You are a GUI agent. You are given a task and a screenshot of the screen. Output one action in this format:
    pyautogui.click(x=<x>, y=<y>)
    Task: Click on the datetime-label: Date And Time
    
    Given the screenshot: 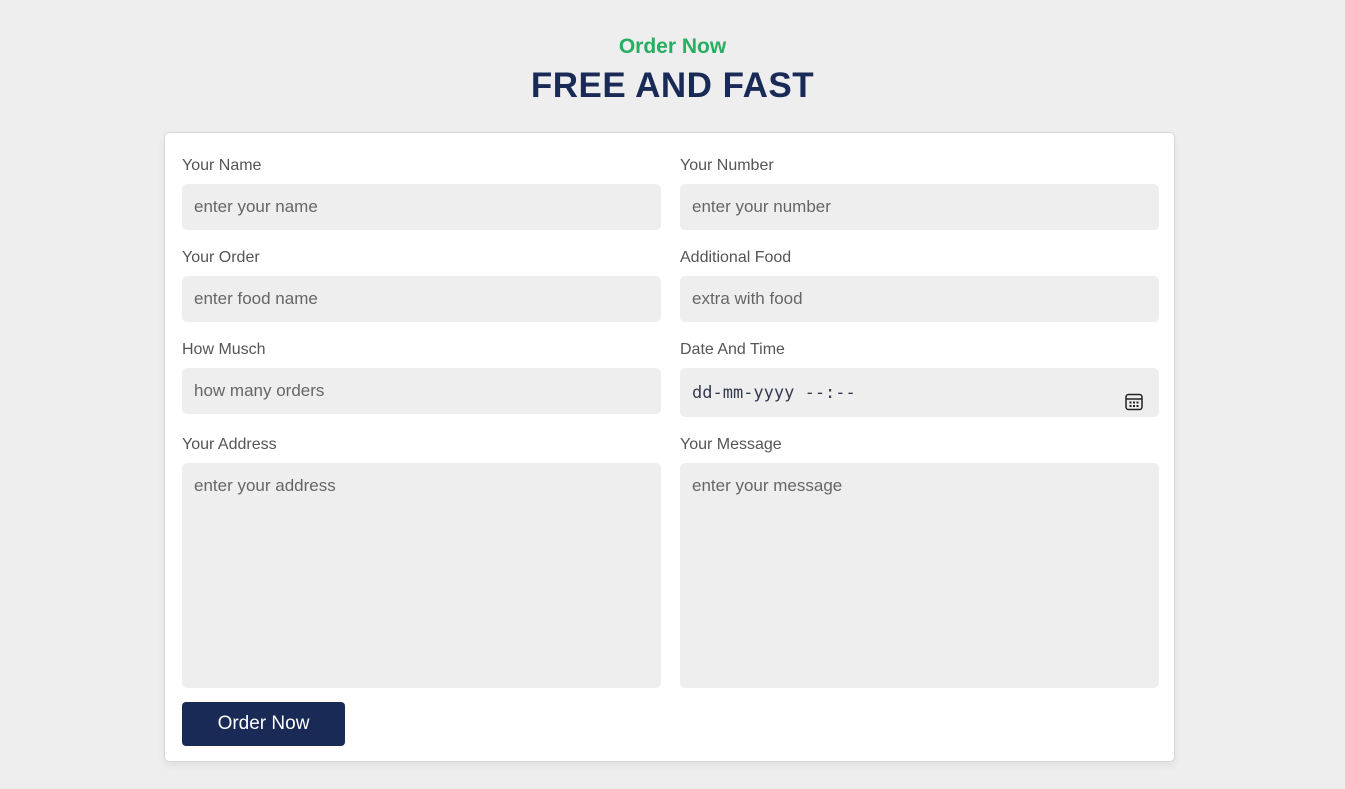 What is the action you would take?
    pyautogui.click(x=732, y=349)
    